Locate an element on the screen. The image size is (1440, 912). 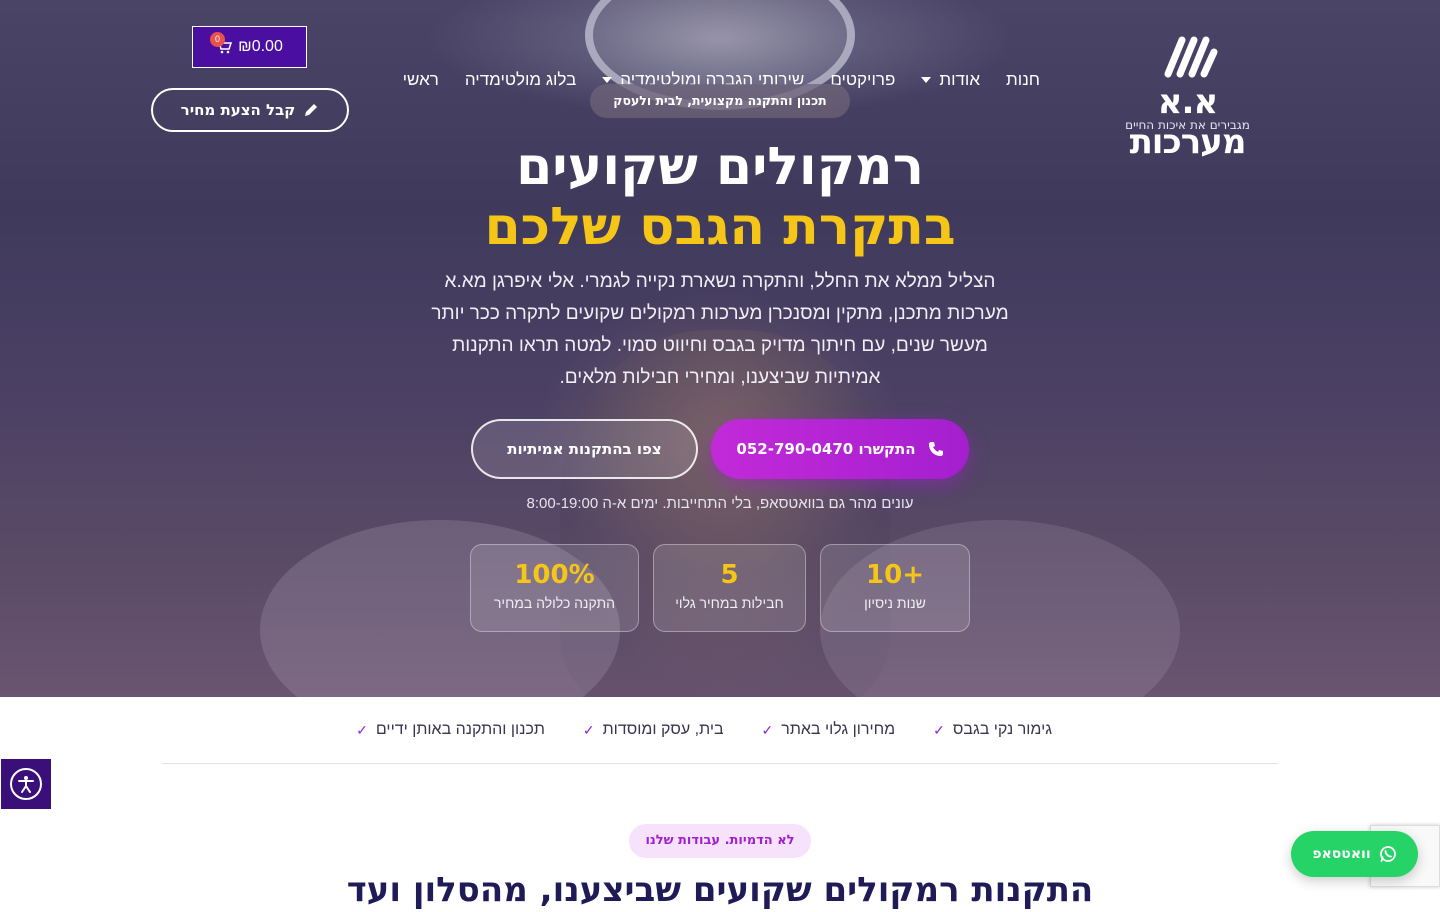
hero-title-line1: רמקולים שקועים is located at coordinates (720, 167).